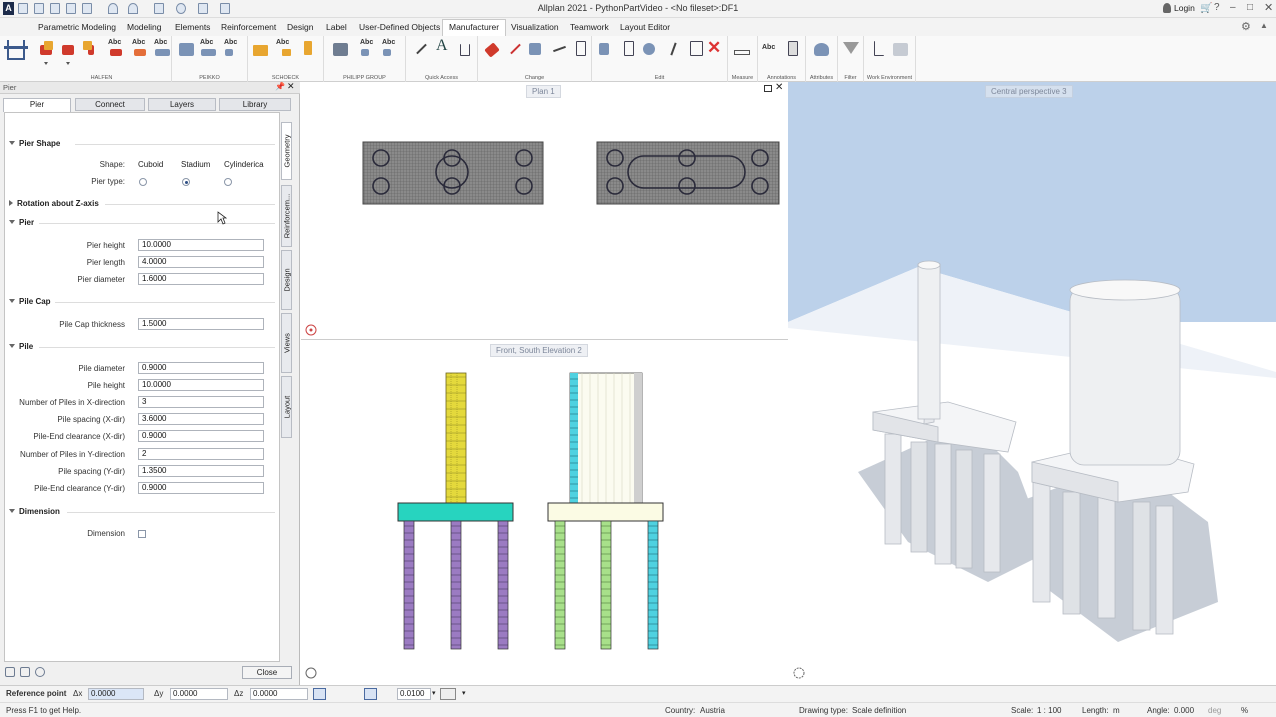 The width and height of the screenshot is (1276, 717). What do you see at coordinates (34, 143) in the screenshot?
I see `section-pier-shape: Pier Shape` at bounding box center [34, 143].